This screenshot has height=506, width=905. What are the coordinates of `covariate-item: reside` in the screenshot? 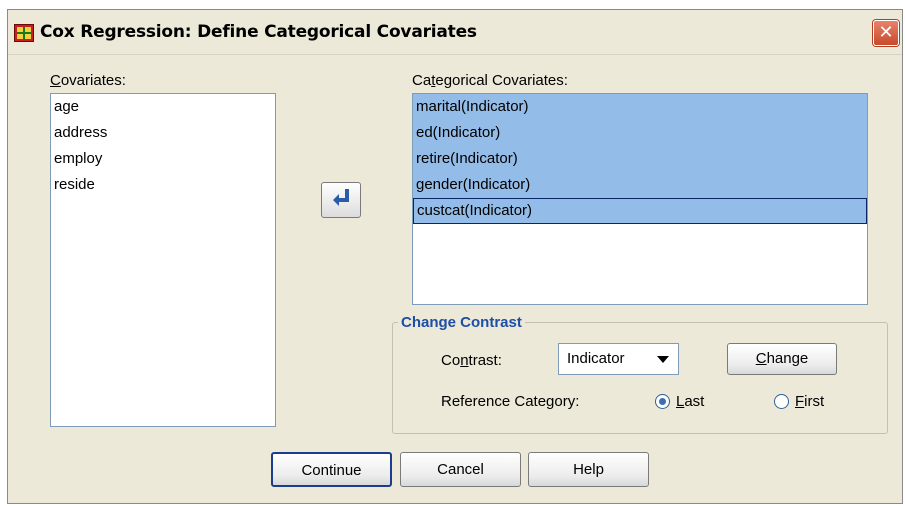 It's located at (163, 185).